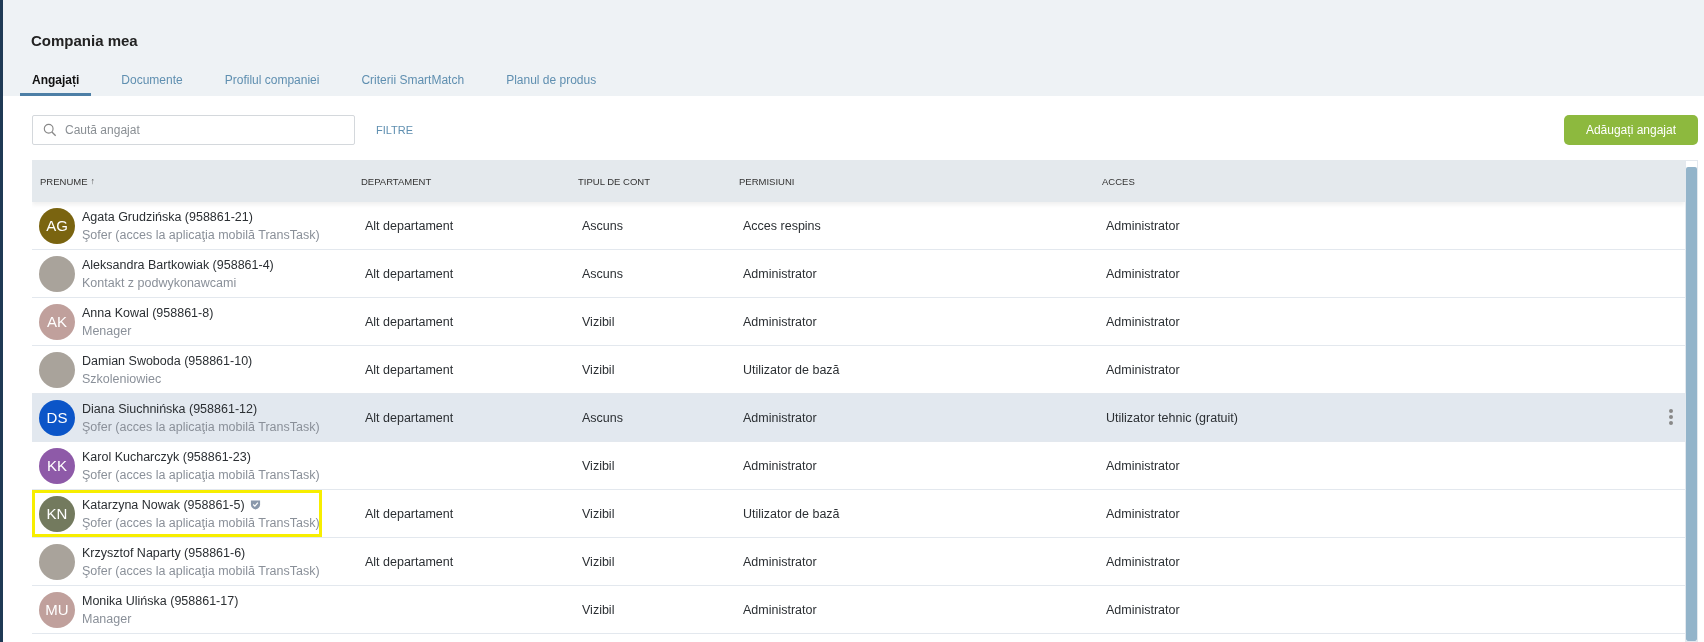  Describe the element at coordinates (148, 312) in the screenshot. I see `employee-name: Anna Kowal (958861-8)` at that location.